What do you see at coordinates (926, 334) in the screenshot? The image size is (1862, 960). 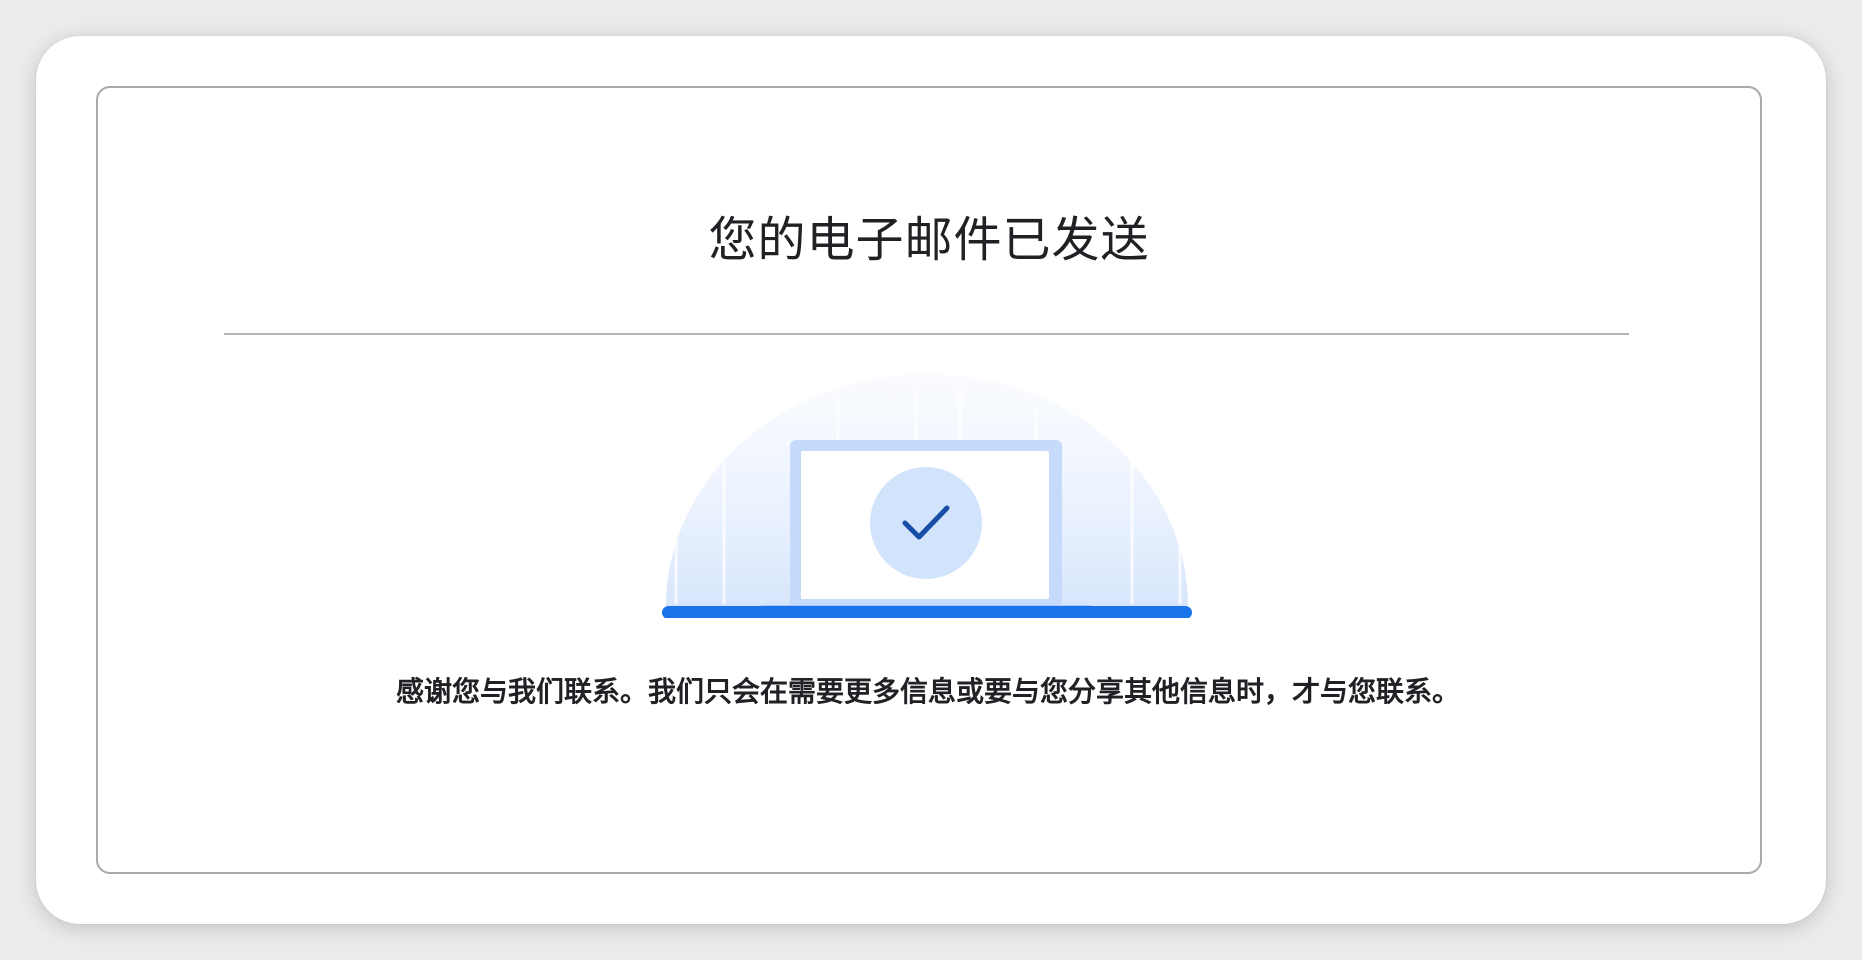 I see `title-divider` at bounding box center [926, 334].